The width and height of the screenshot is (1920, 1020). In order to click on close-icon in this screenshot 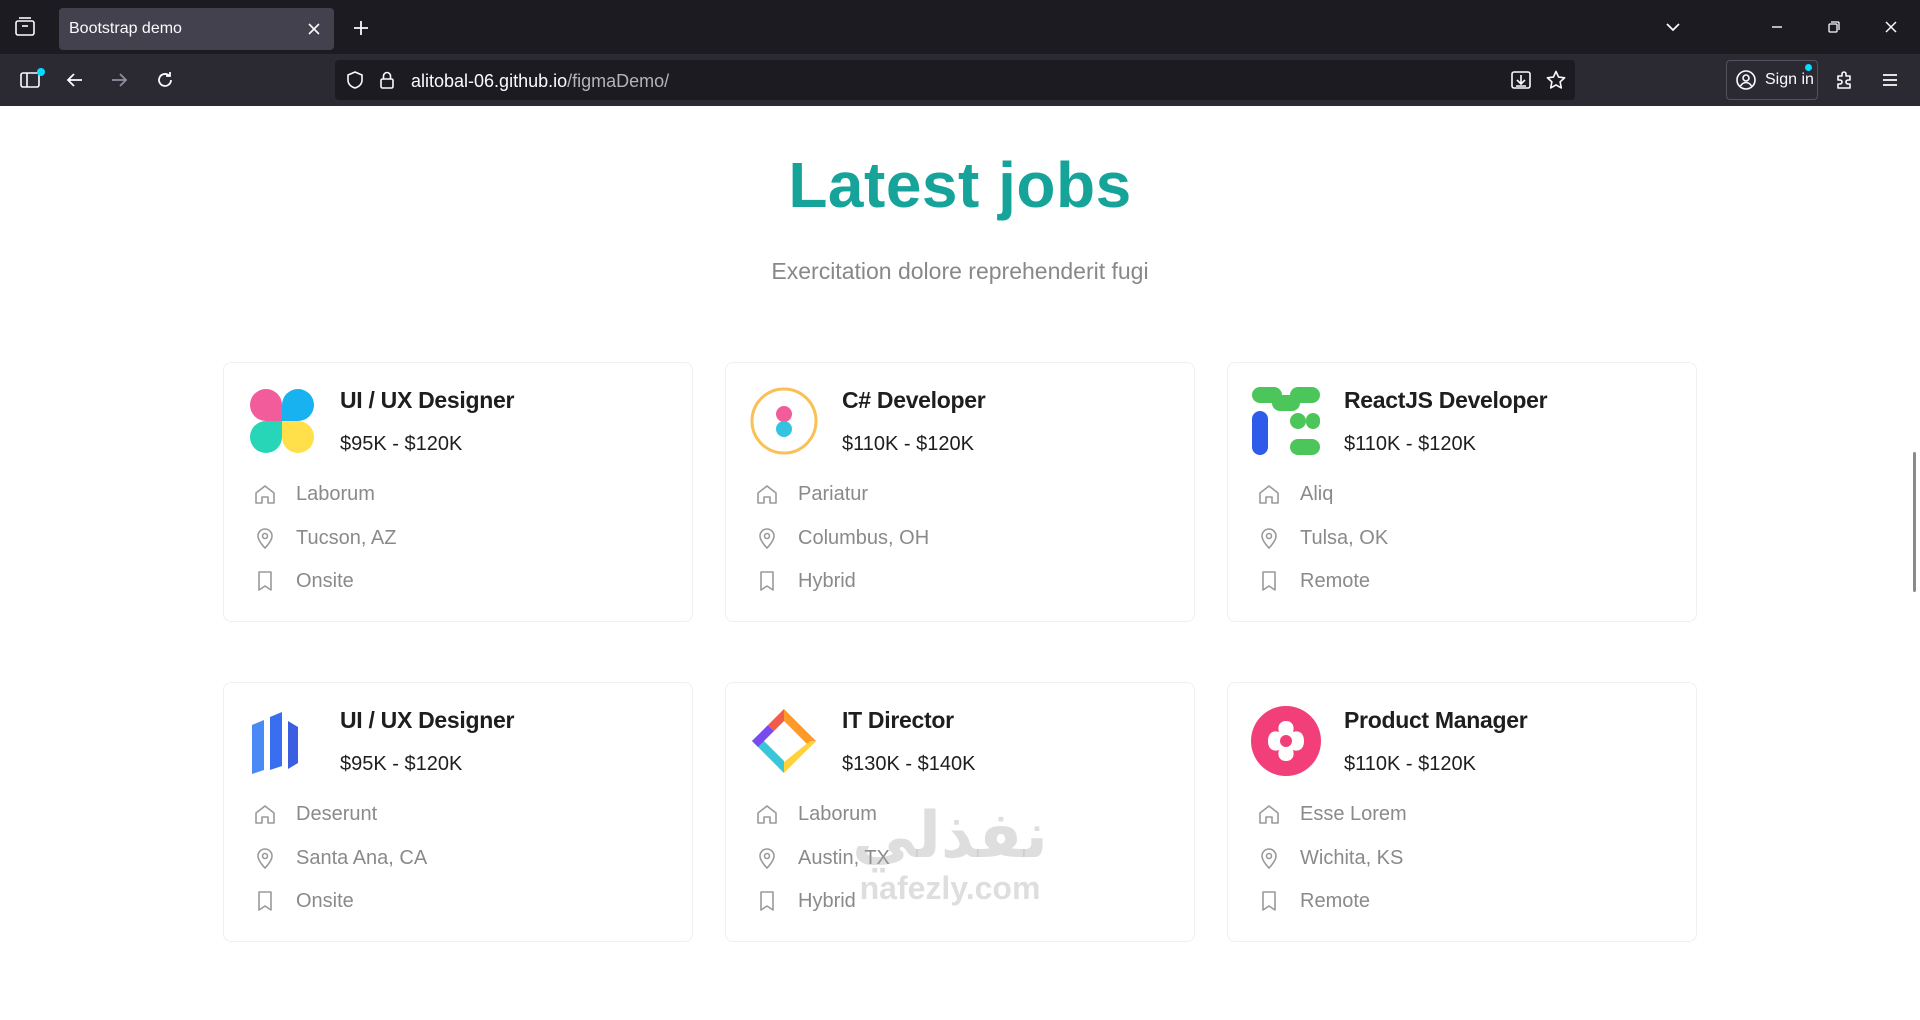, I will do `click(1891, 27)`.